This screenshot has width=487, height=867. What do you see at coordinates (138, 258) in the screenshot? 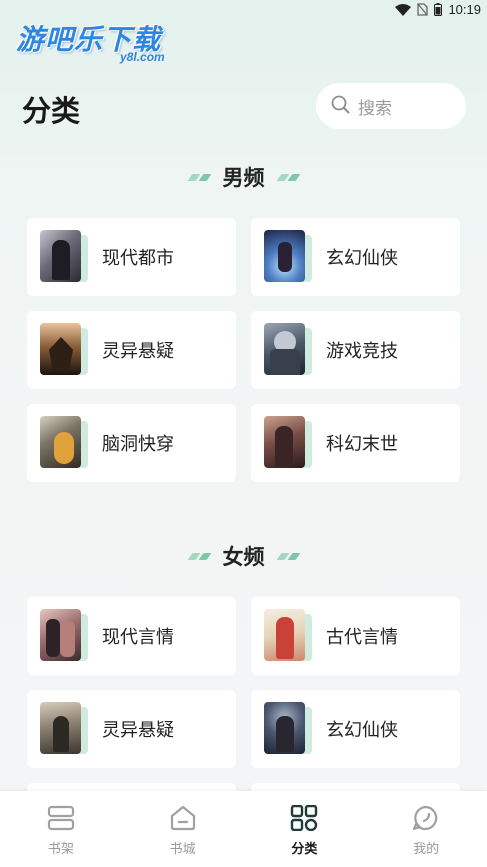
I see `category-label: 现代都市` at bounding box center [138, 258].